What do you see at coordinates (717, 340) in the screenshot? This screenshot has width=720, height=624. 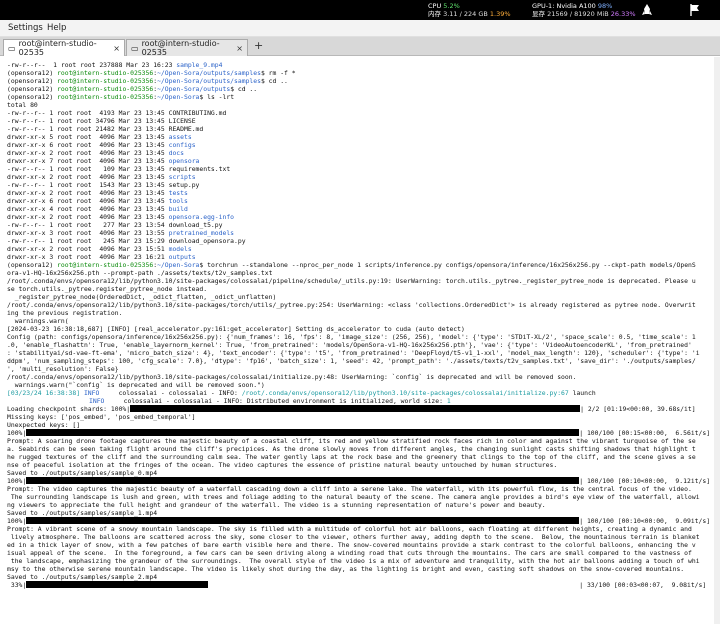 I see `terminal-scrollbar` at bounding box center [717, 340].